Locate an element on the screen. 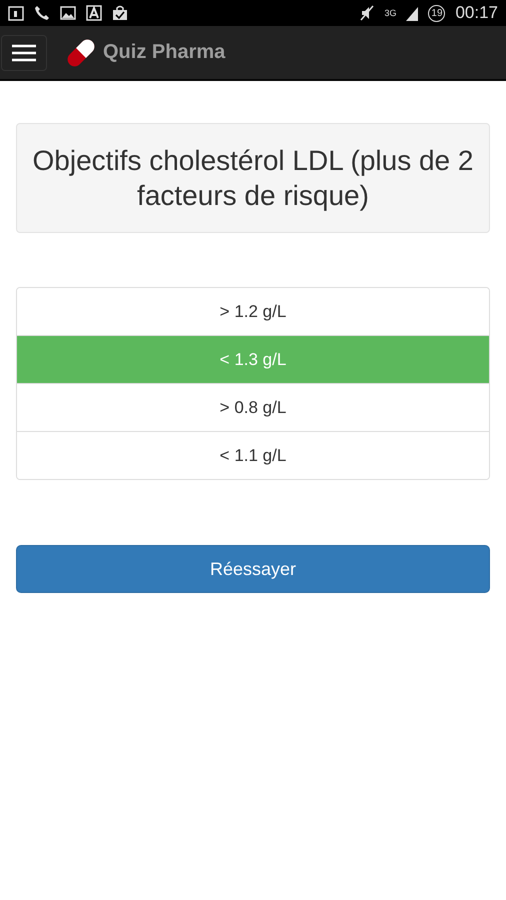  menu-icon is located at coordinates (24, 53).